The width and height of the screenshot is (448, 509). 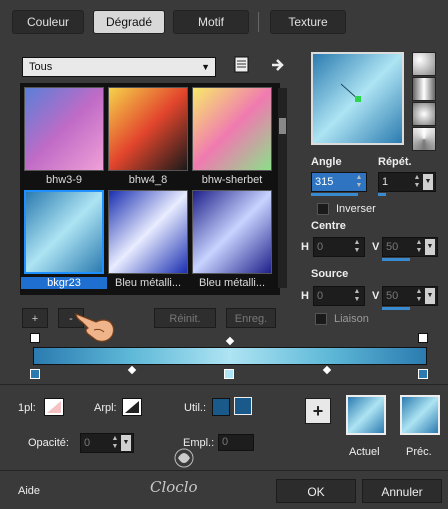 What do you see at coordinates (376, 247) in the screenshot?
I see `center-v-label: V` at bounding box center [376, 247].